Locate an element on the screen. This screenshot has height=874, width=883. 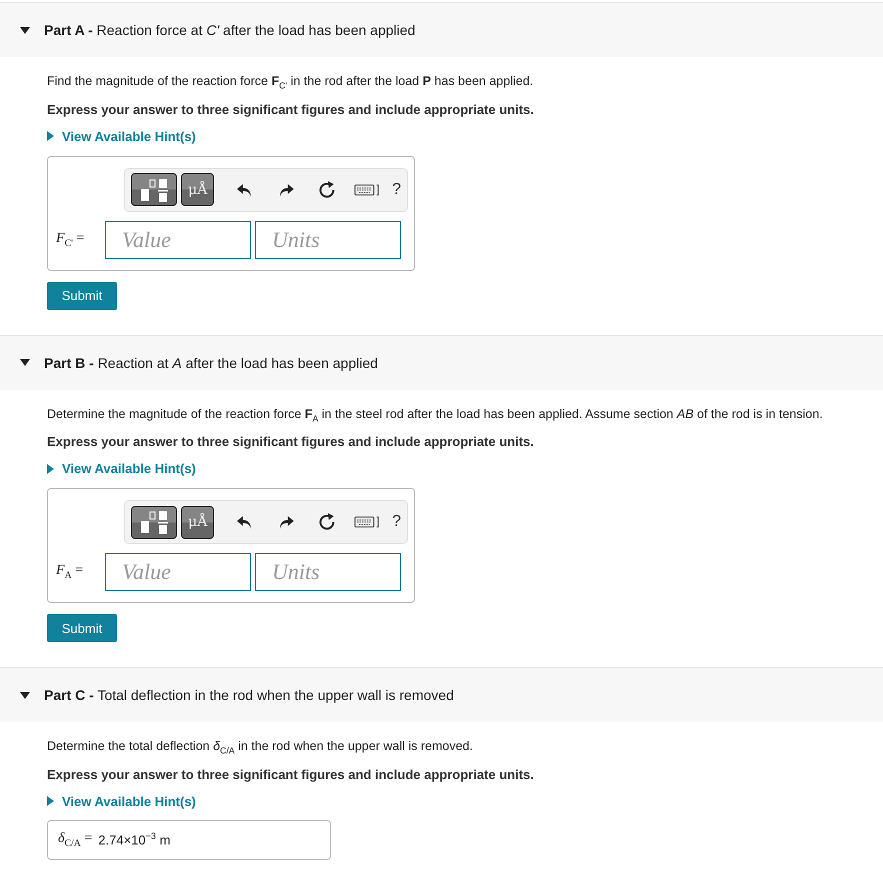
part-header: Part C - Total deflection in the rod when the upper wall is removed is located at coordinates (441, 694).